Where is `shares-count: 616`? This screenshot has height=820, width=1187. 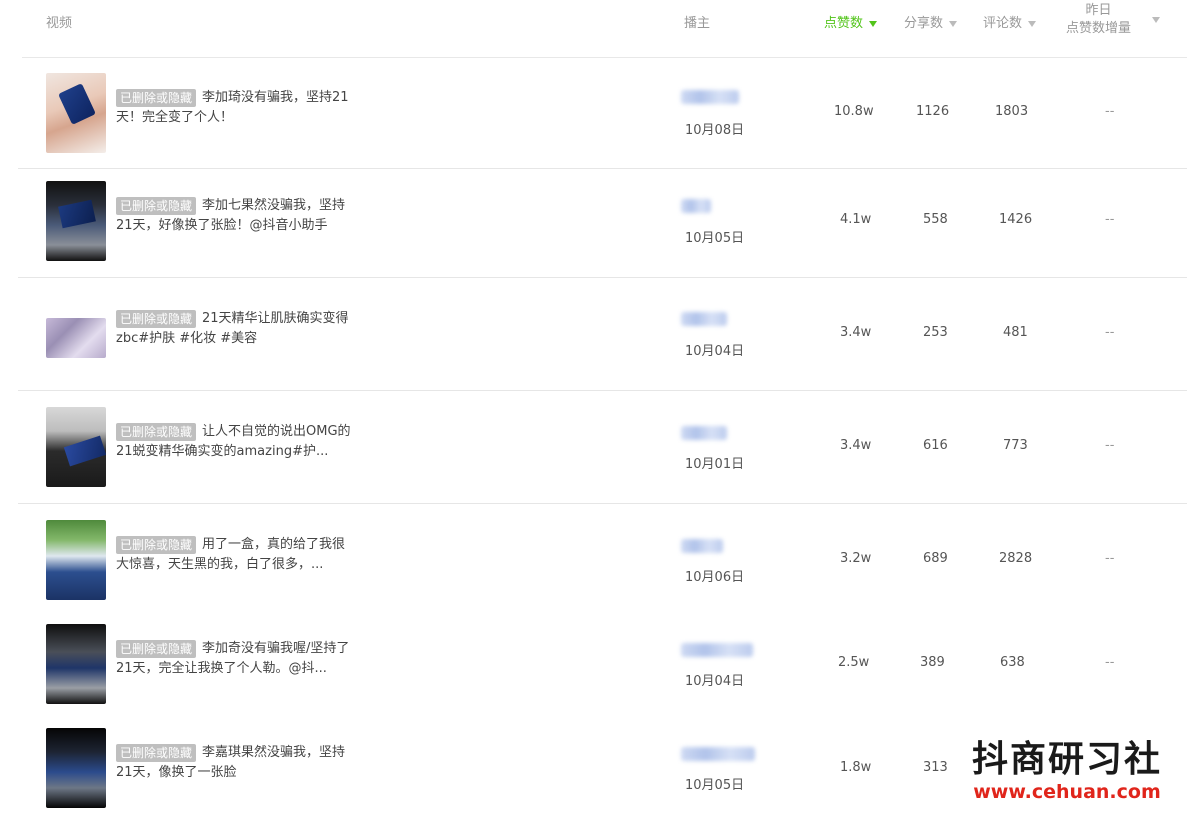
shares-count: 616 is located at coordinates (935, 445).